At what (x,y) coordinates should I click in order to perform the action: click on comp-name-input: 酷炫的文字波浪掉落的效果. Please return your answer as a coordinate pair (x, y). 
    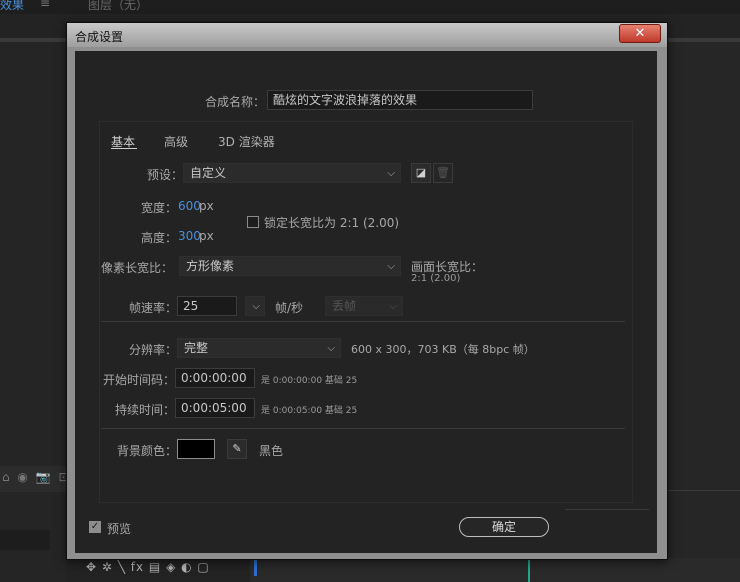
    Looking at the image, I should click on (400, 100).